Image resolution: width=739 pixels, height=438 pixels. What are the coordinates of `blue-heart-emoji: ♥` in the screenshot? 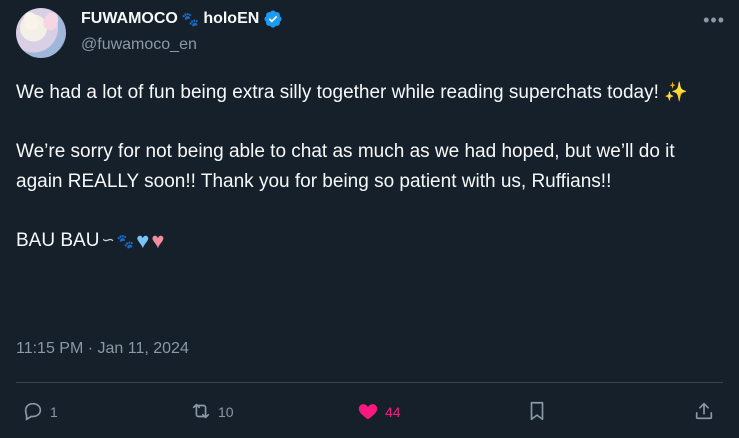 It's located at (143, 240).